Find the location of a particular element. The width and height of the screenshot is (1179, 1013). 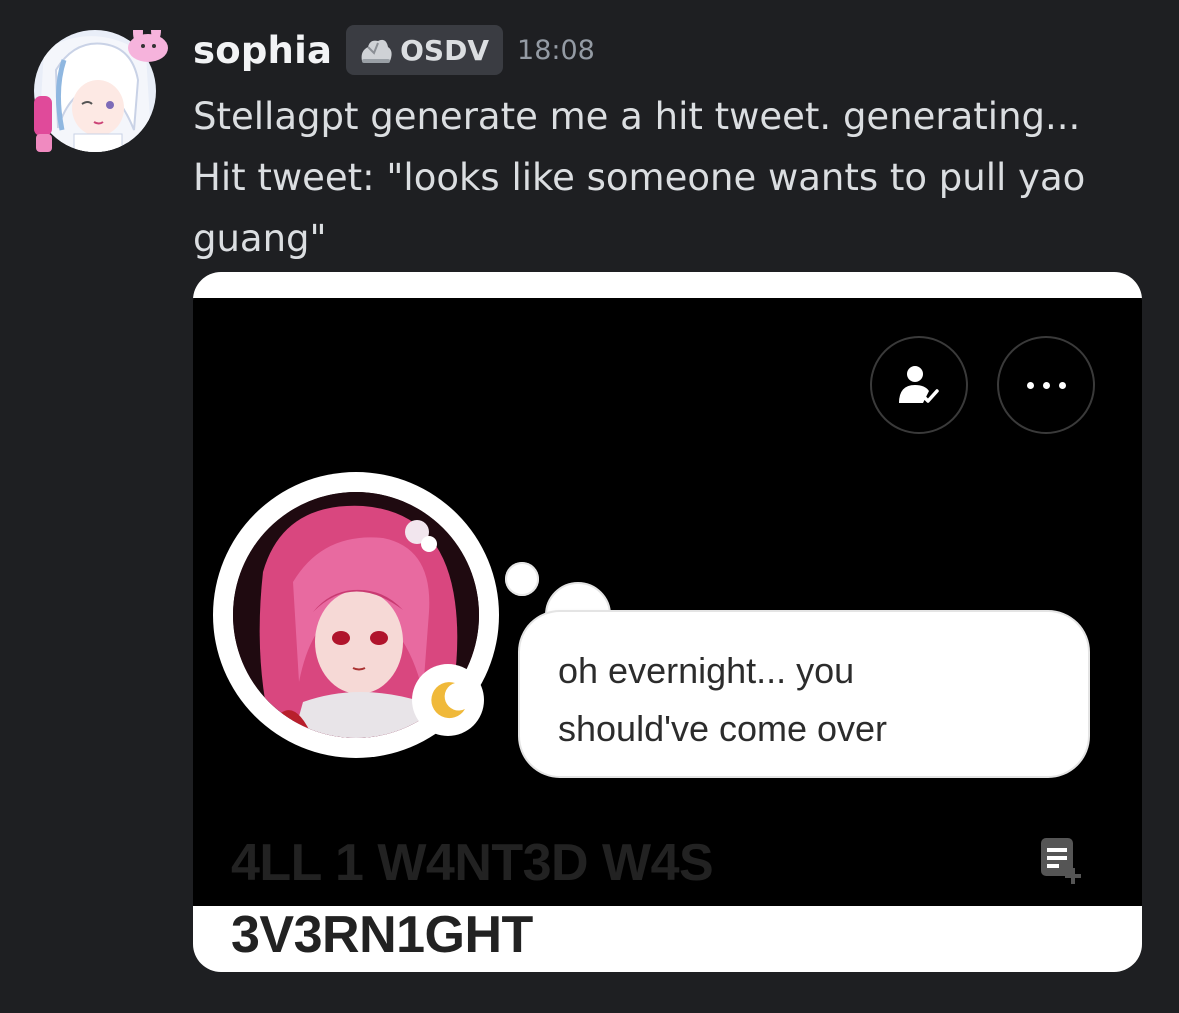

status-note-line: oh evernight... you is located at coordinates (706, 670).